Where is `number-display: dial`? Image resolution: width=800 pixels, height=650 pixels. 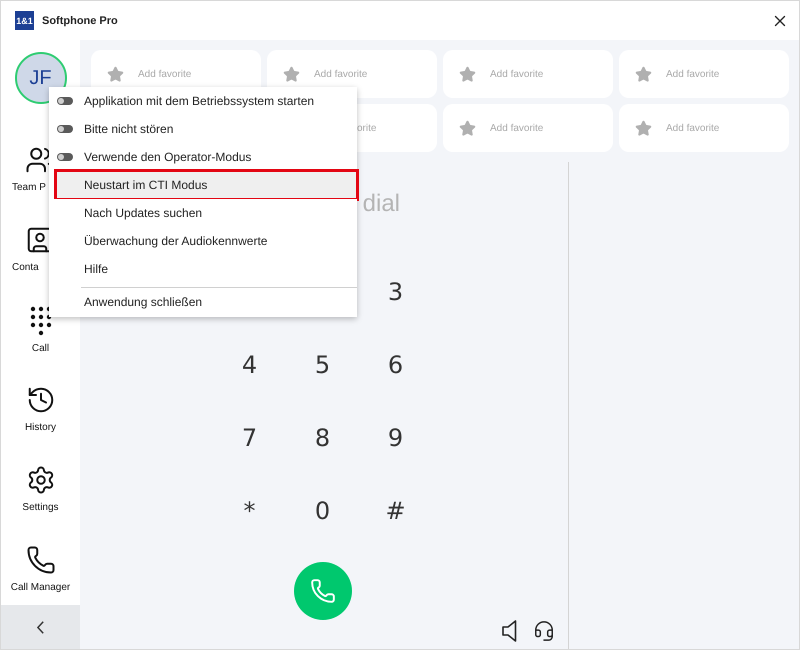 number-display: dial is located at coordinates (381, 204).